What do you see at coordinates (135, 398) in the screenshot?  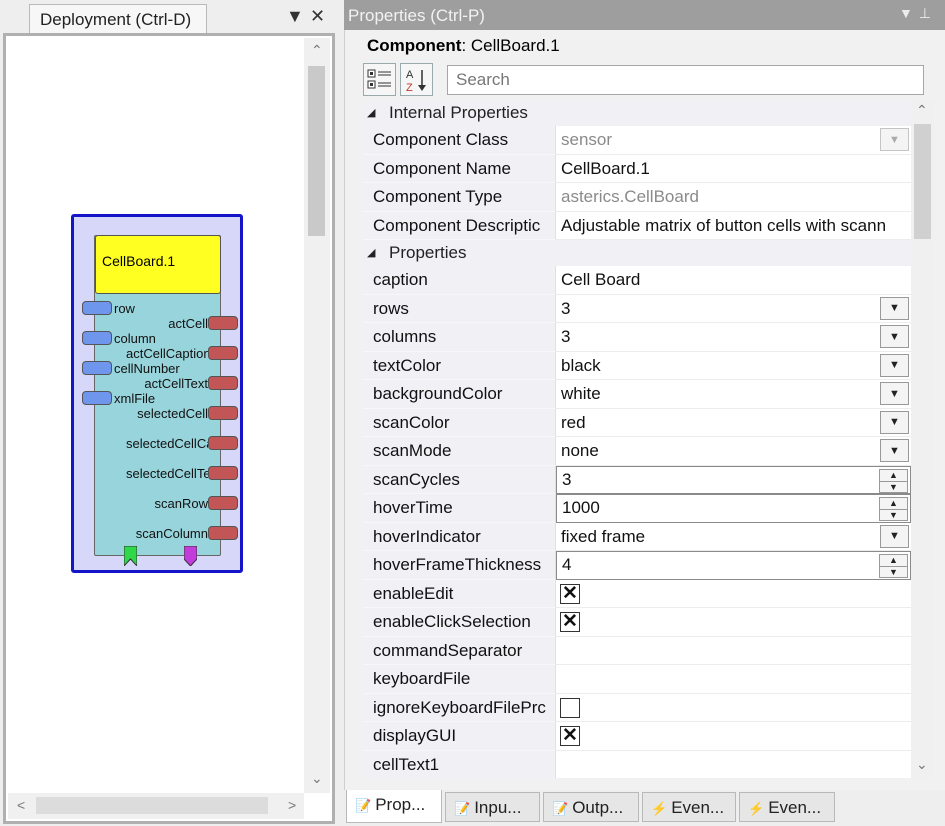 I see `input-port-label: xmlFile` at bounding box center [135, 398].